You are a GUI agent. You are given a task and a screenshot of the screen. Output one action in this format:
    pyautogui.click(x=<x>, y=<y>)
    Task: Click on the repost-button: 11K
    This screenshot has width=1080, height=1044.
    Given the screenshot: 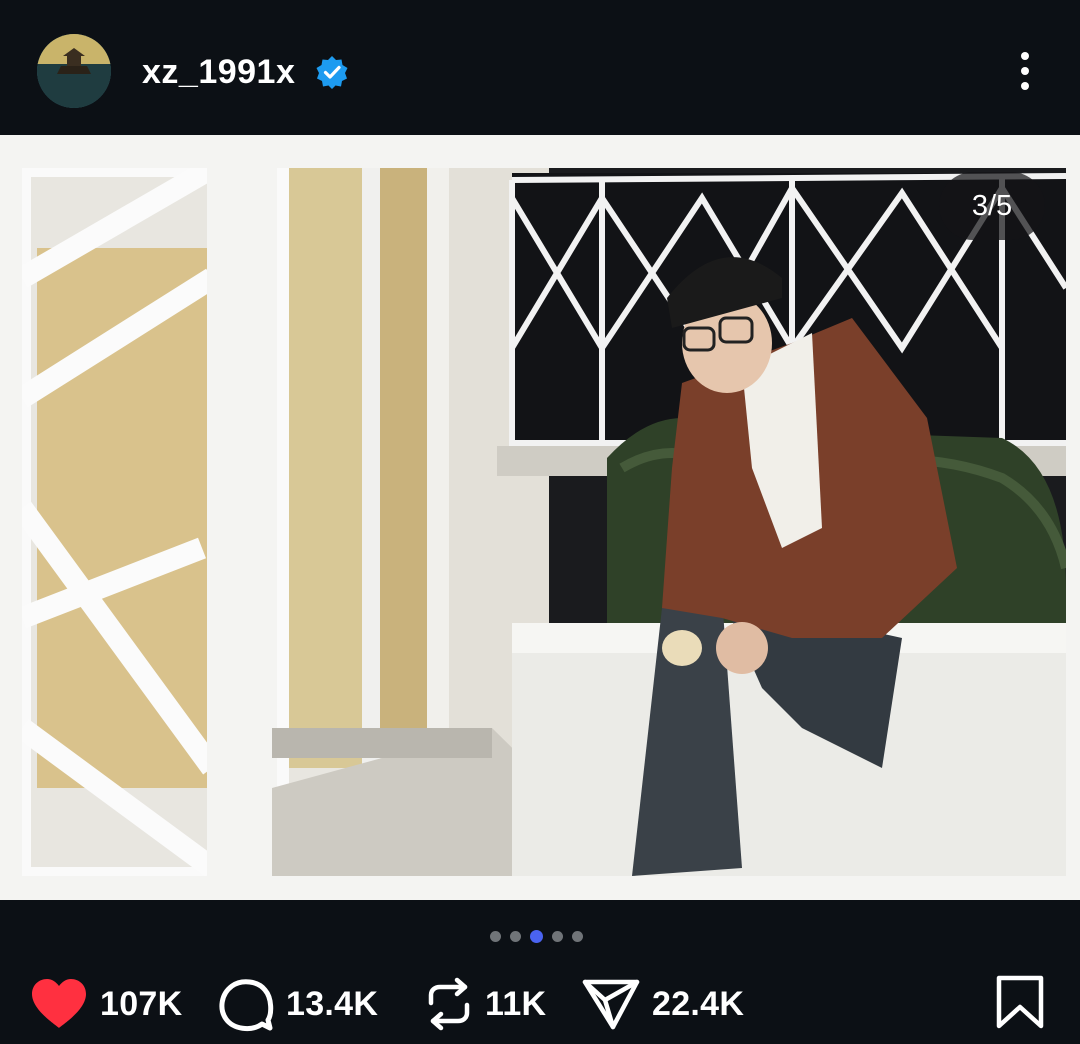 What is the action you would take?
    pyautogui.click(x=485, y=1004)
    